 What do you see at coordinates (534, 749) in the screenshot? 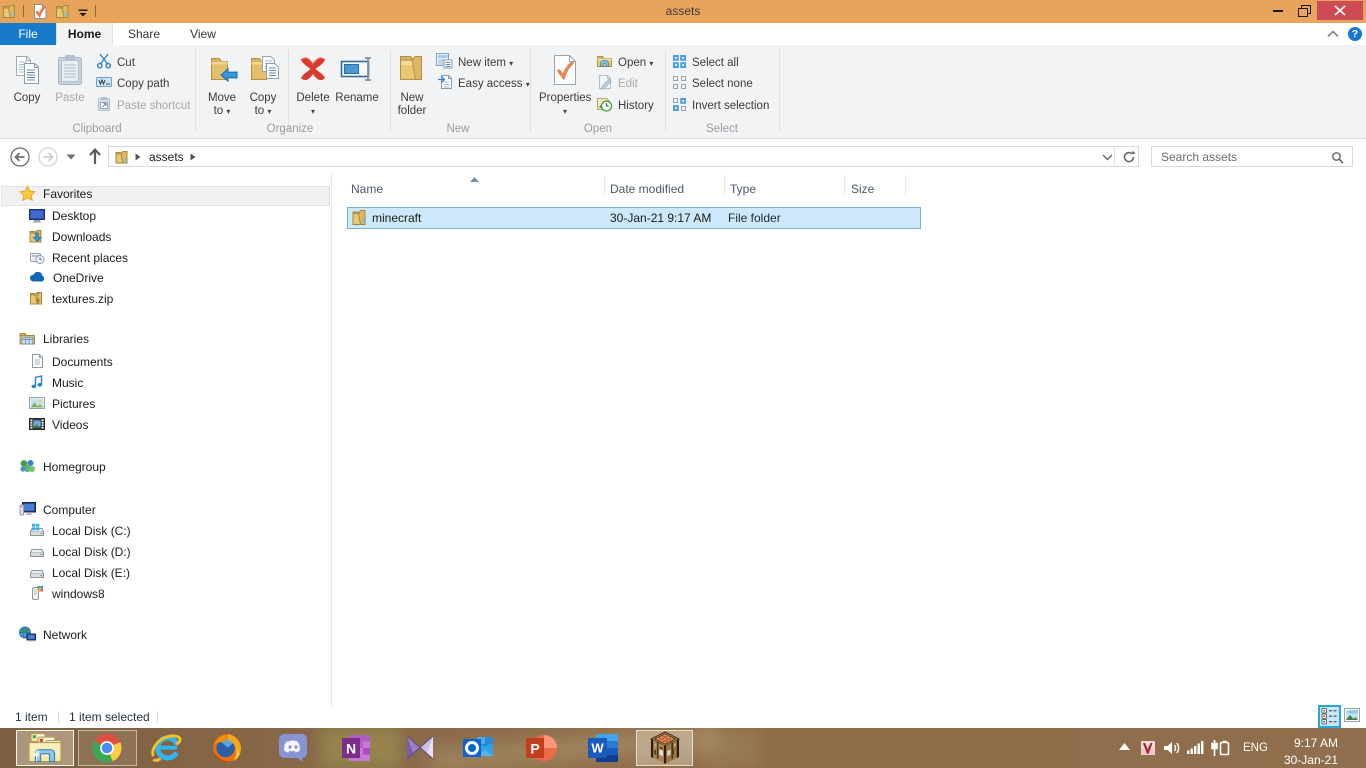
I see `svg-text: P` at bounding box center [534, 749].